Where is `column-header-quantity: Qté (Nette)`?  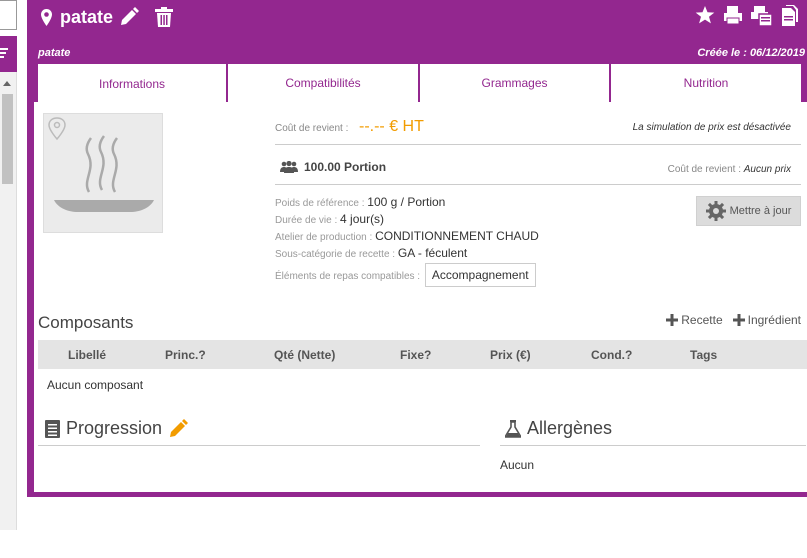
column-header-quantity: Qté (Nette) is located at coordinates (304, 355).